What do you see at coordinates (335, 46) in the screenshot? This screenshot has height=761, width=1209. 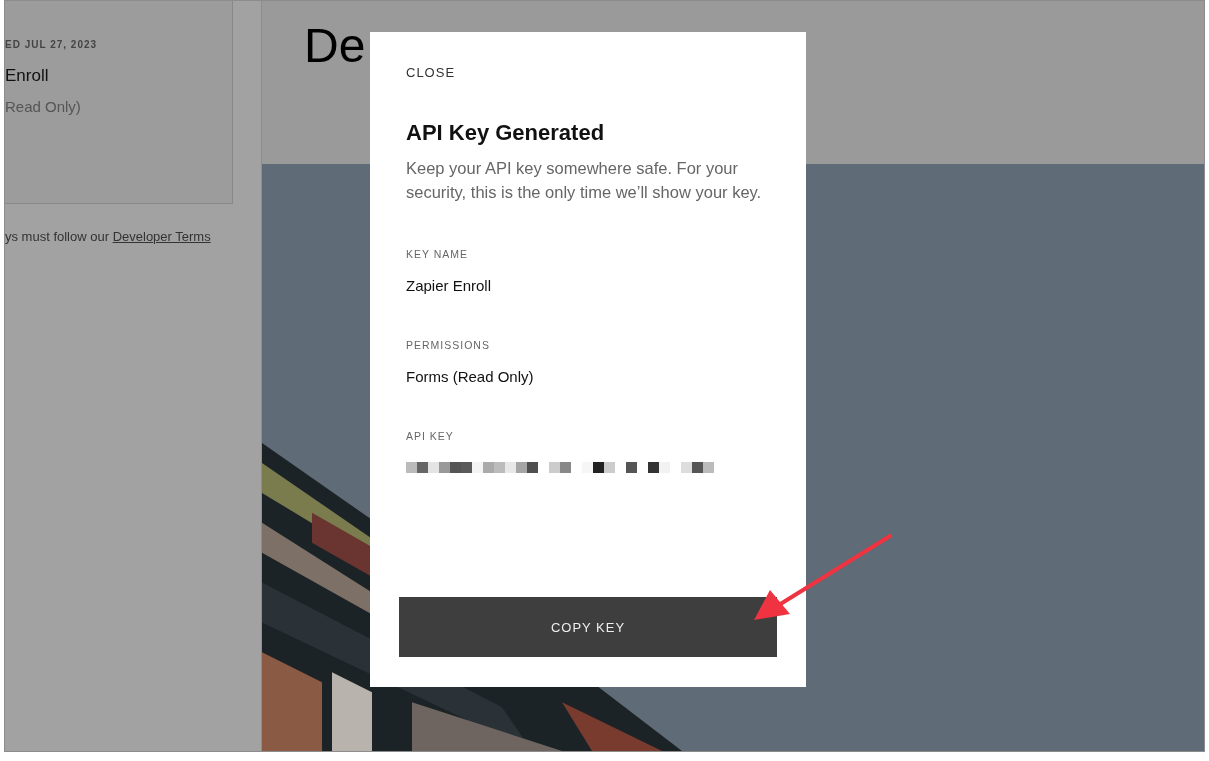 I see `page-heading: De` at bounding box center [335, 46].